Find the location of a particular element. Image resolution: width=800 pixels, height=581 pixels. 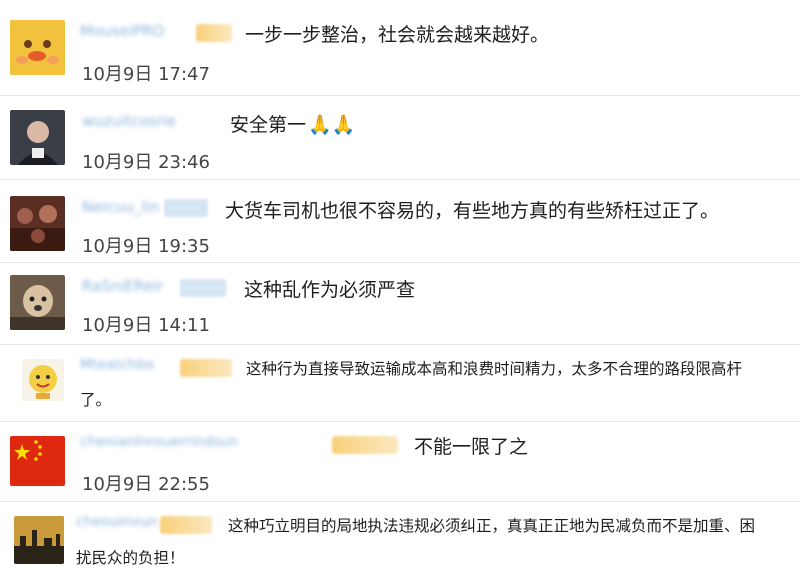

comment-text: 一步一步整治，社会就会越来越好。 is located at coordinates (397, 35).